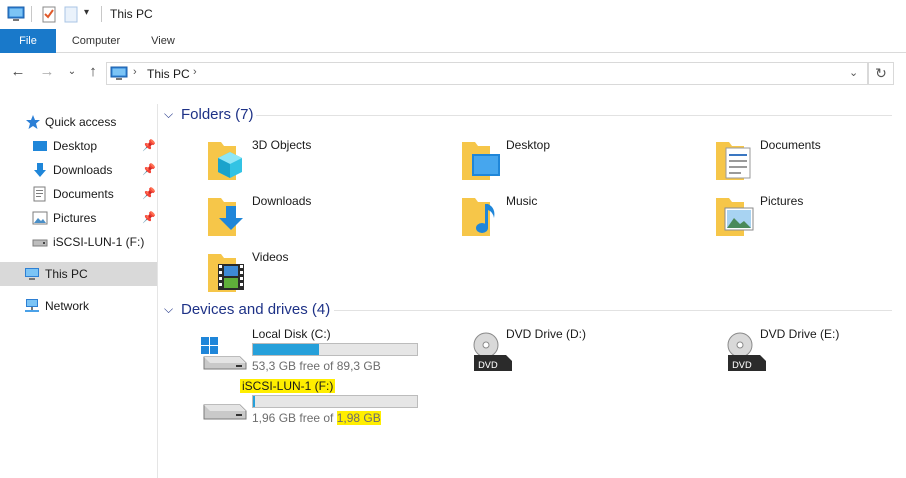  I want to click on refresh-icon: ↻, so click(881, 73).